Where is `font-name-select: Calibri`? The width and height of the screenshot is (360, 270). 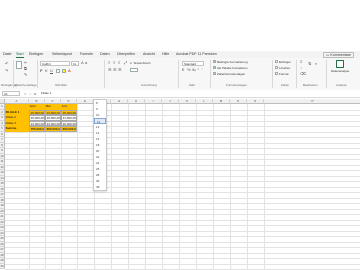 font-name-select: Calibri is located at coordinates (55, 63).